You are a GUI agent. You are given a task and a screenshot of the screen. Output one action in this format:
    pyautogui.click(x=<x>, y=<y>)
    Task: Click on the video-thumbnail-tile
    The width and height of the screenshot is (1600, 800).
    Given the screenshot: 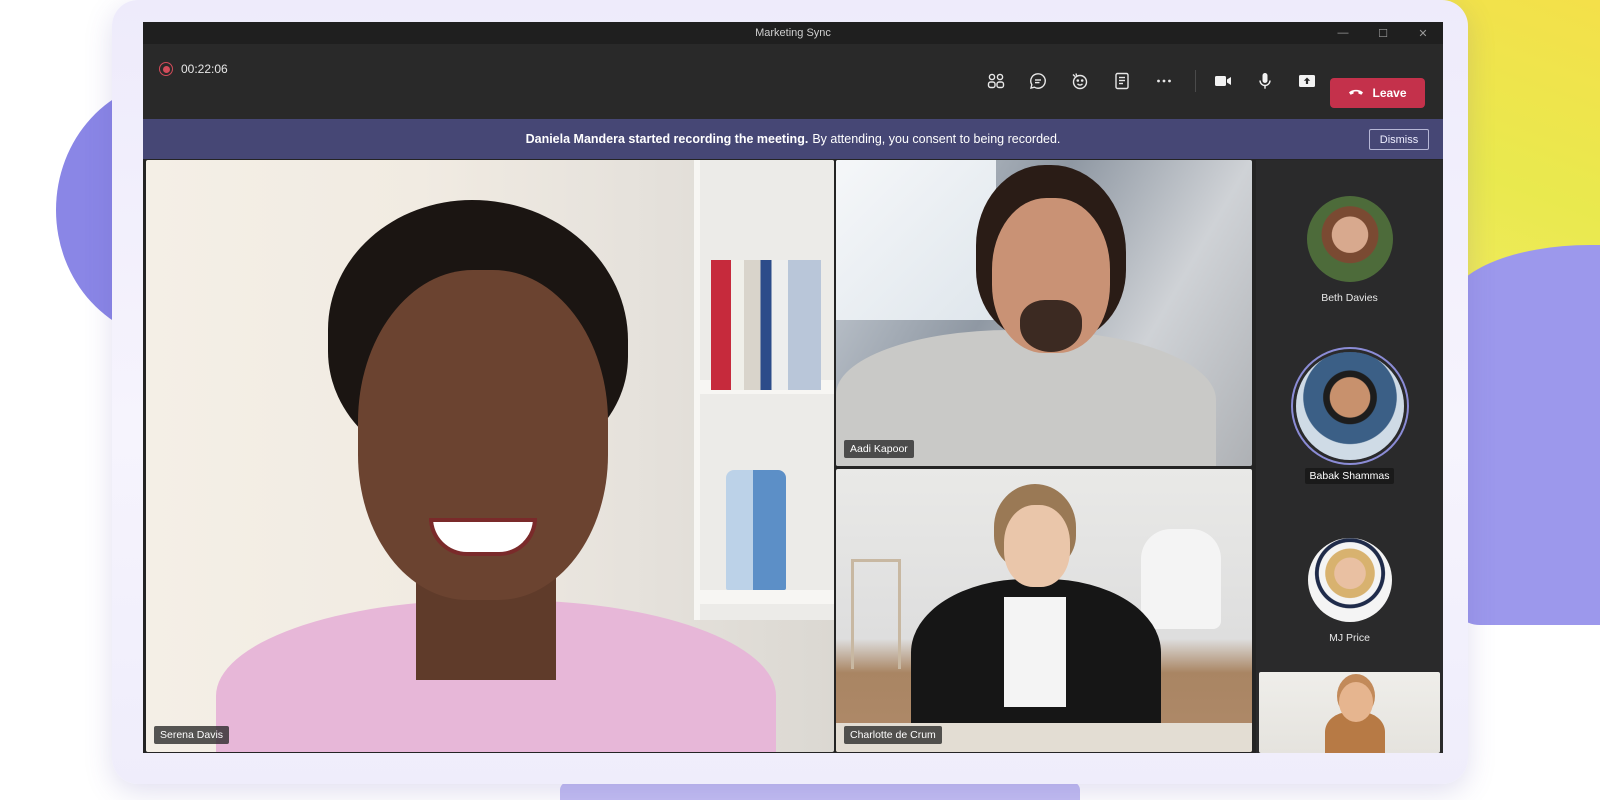 What is the action you would take?
    pyautogui.click(x=1349, y=712)
    